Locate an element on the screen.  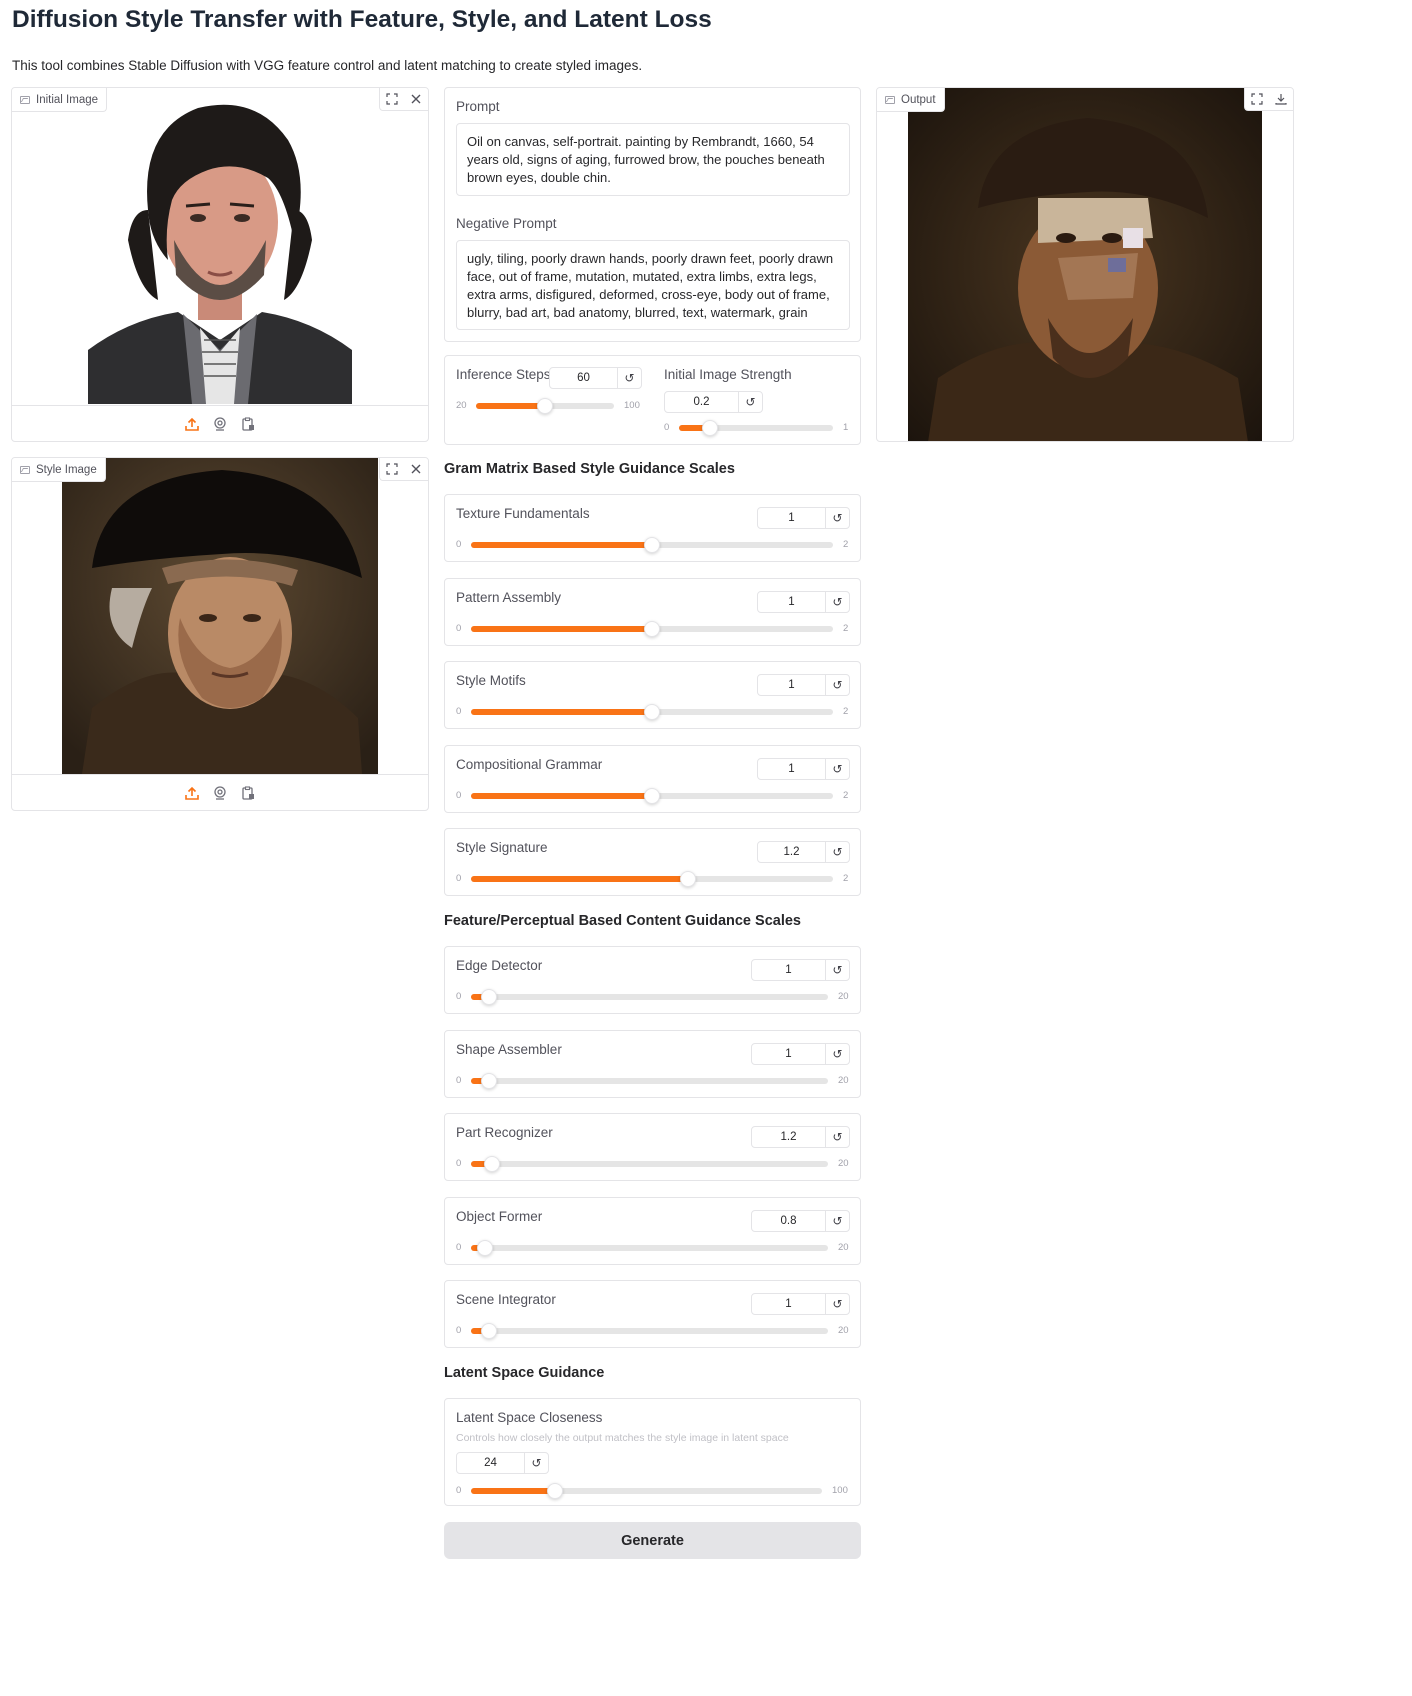
compositional-grammar-slider is located at coordinates (652, 795).